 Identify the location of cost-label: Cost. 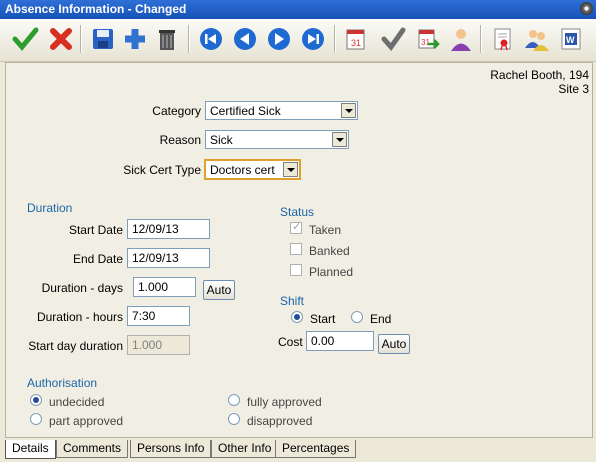
(290, 342).